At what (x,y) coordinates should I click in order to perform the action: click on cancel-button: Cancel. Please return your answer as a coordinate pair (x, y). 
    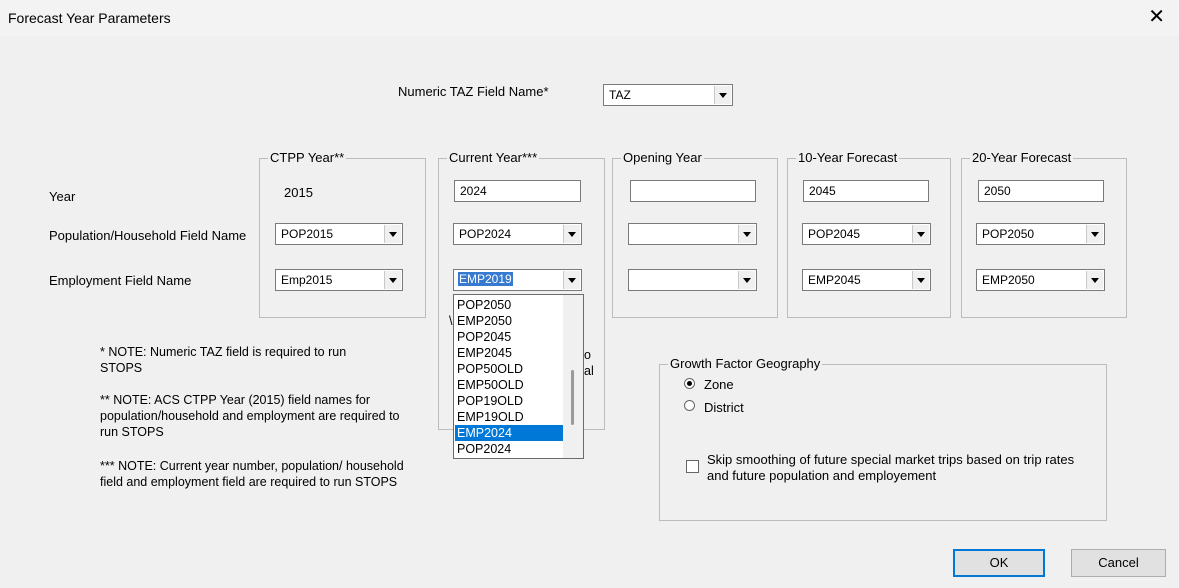
    Looking at the image, I should click on (1118, 563).